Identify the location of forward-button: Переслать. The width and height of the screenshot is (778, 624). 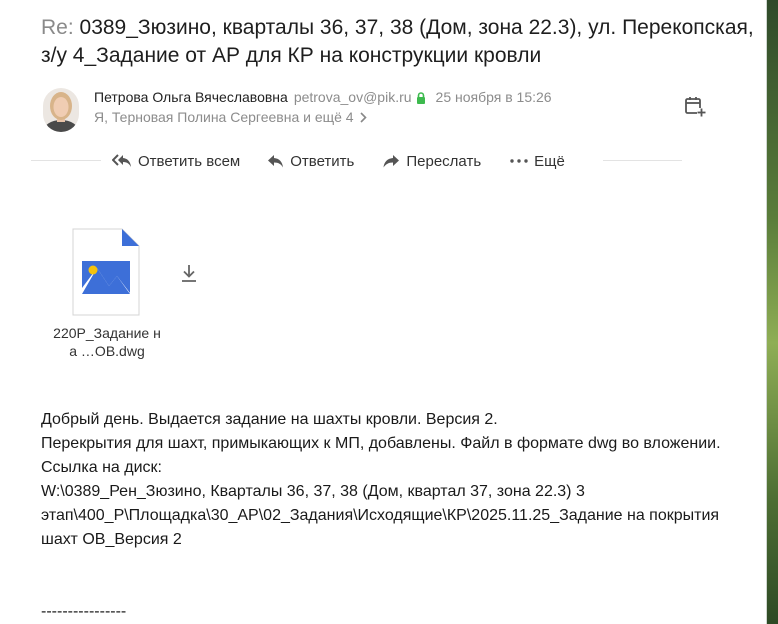
(431, 161).